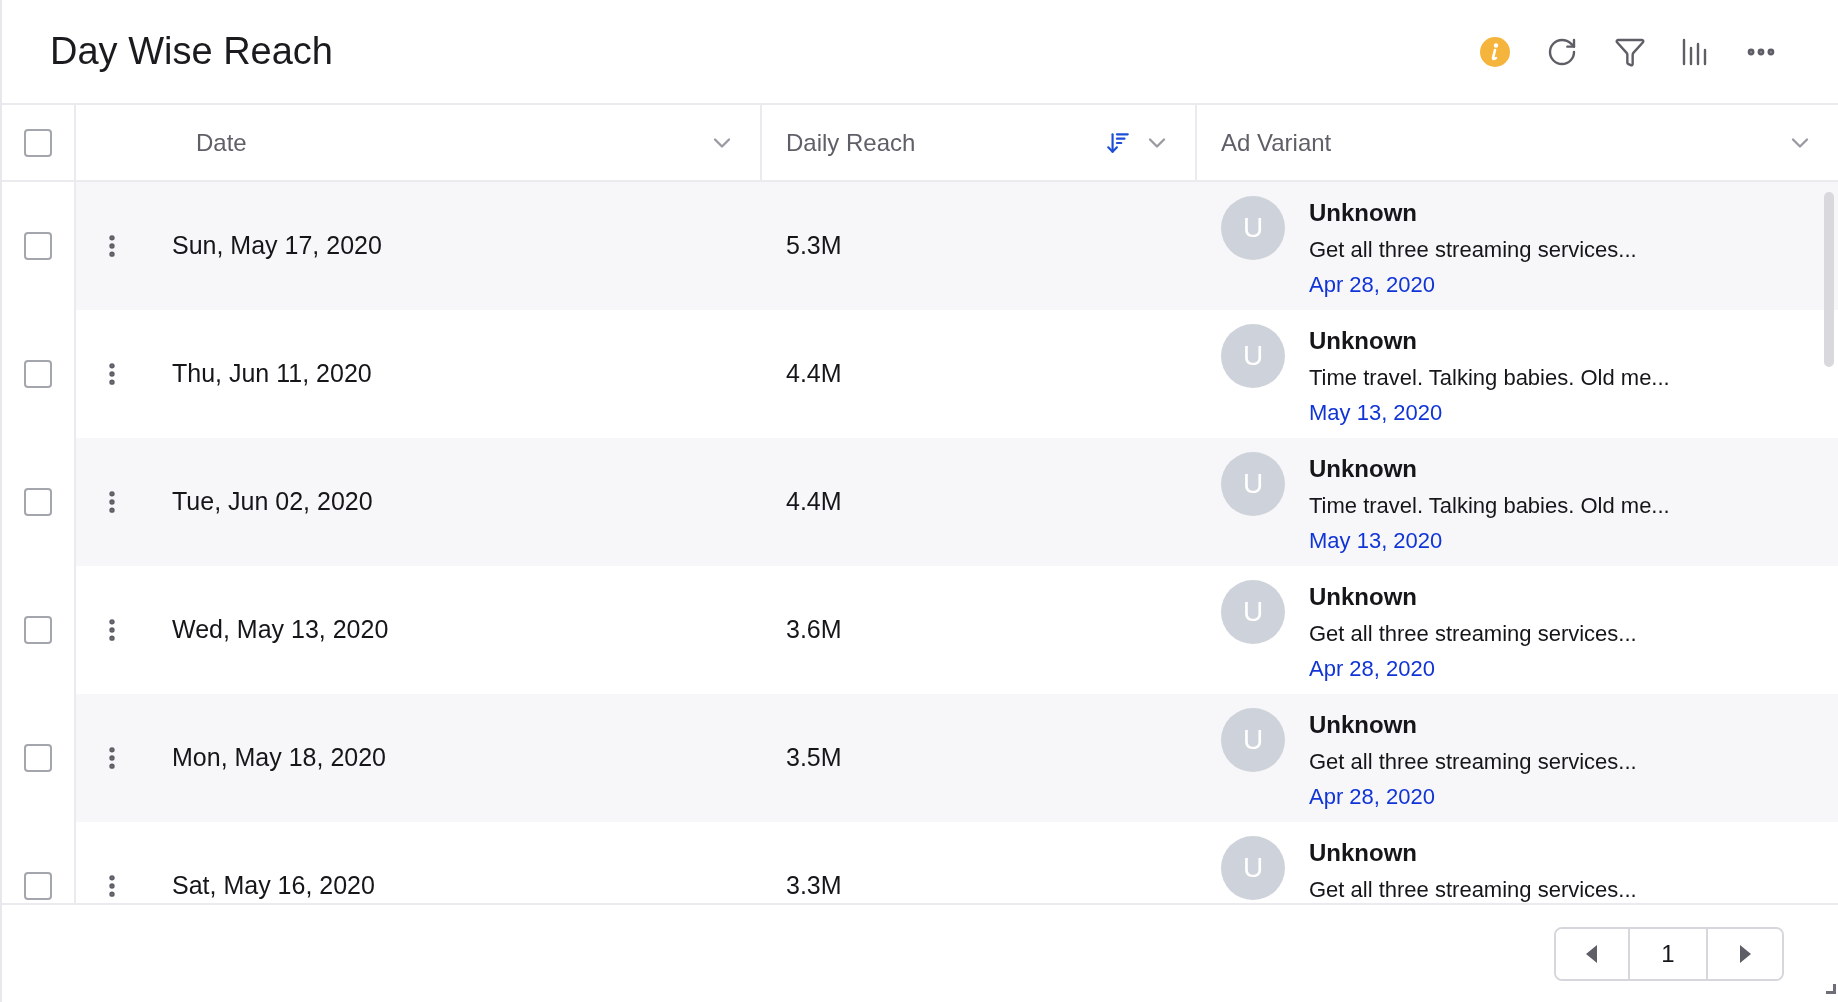  What do you see at coordinates (1831, 989) in the screenshot?
I see `resize-handle-icon` at bounding box center [1831, 989].